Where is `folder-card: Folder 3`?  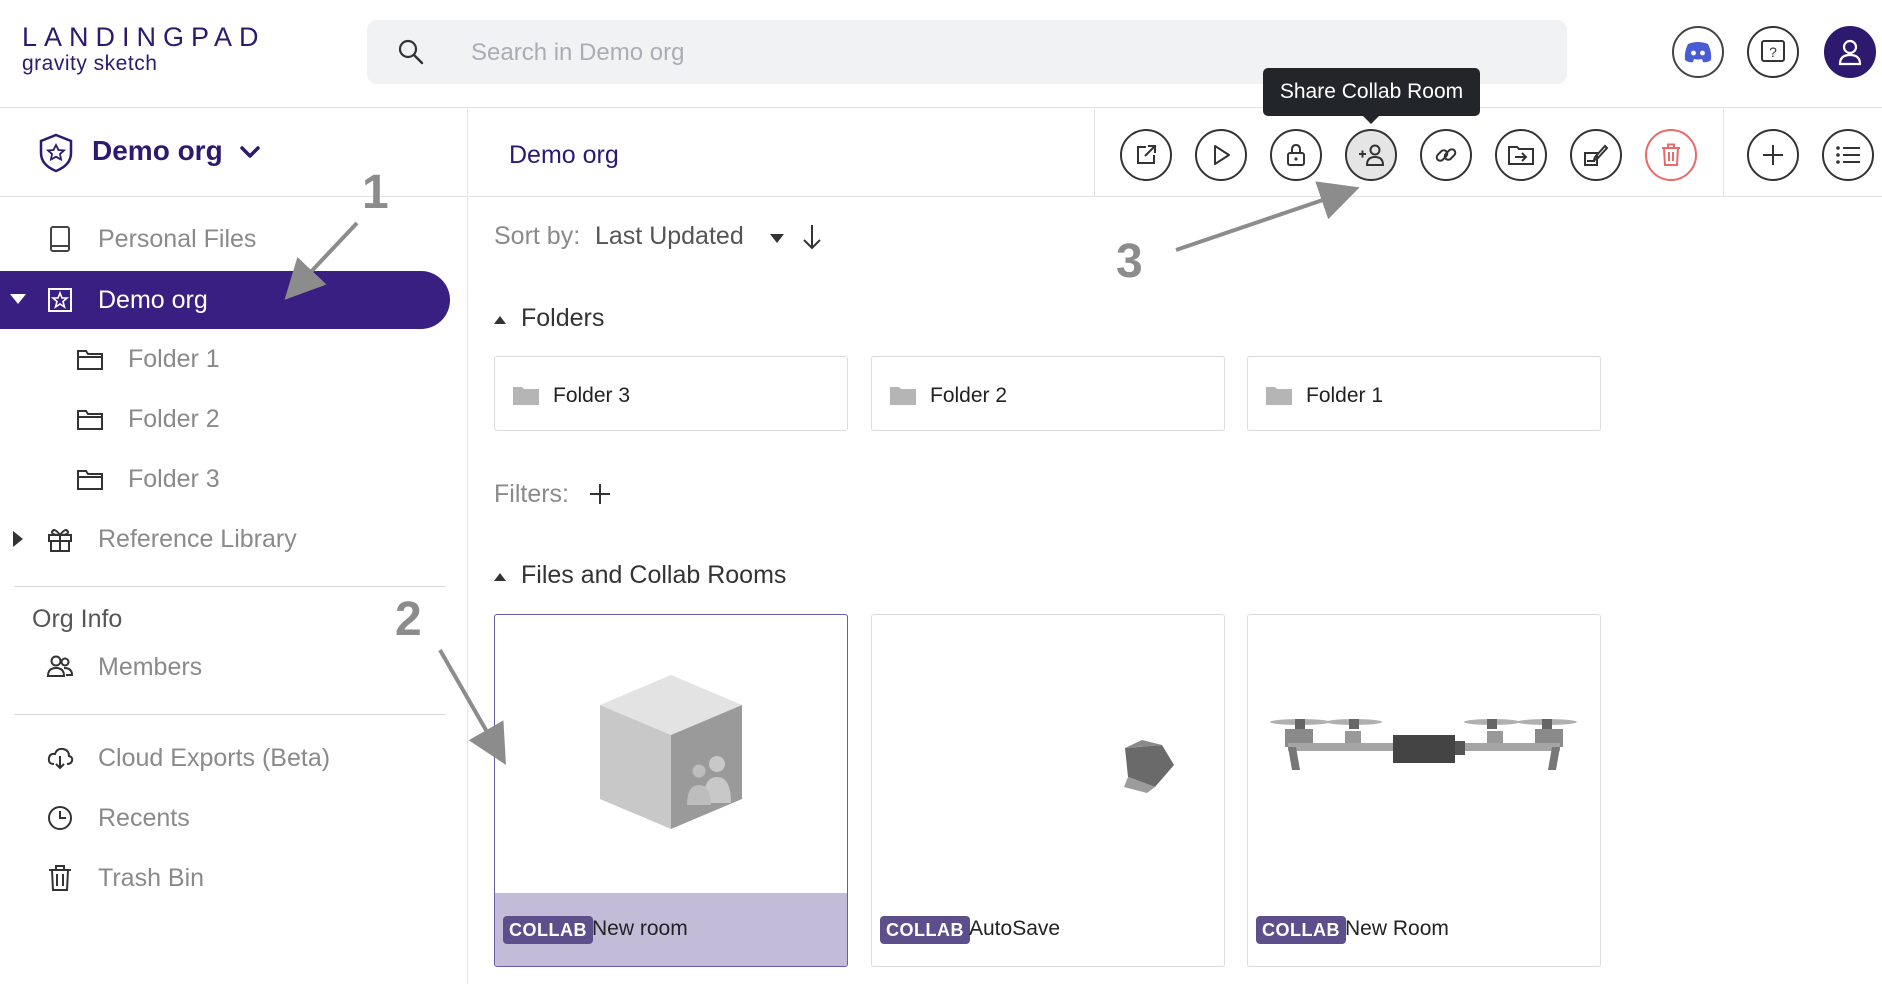
folder-card: Folder 3 is located at coordinates (671, 393).